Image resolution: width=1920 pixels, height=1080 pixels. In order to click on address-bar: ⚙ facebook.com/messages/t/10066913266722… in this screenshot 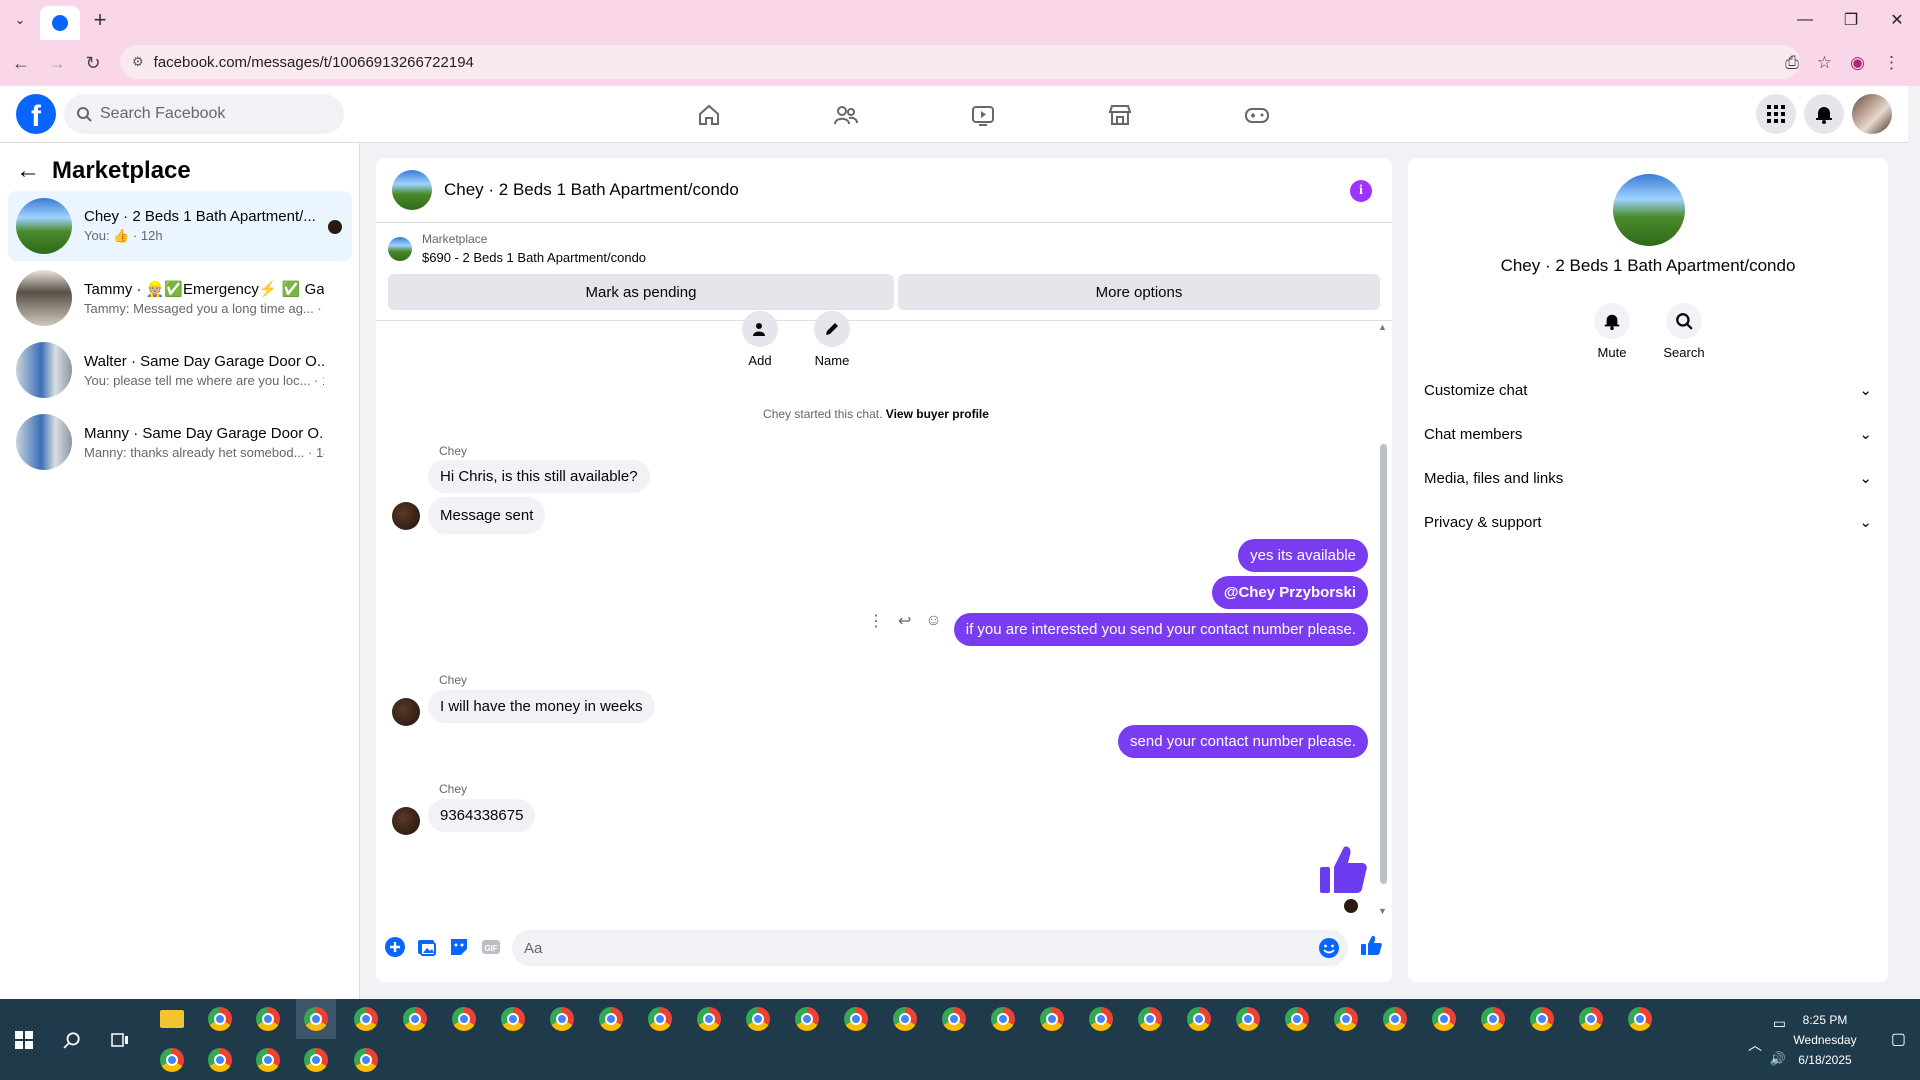, I will do `click(960, 62)`.